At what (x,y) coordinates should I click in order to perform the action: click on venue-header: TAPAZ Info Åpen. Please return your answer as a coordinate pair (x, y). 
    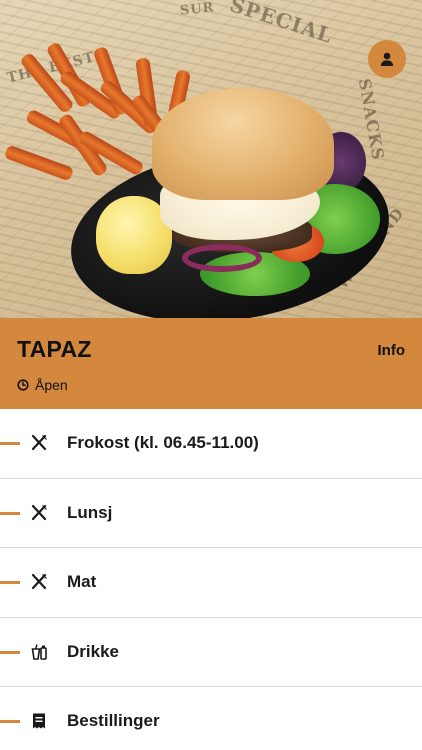
    Looking at the image, I should click on (211, 363).